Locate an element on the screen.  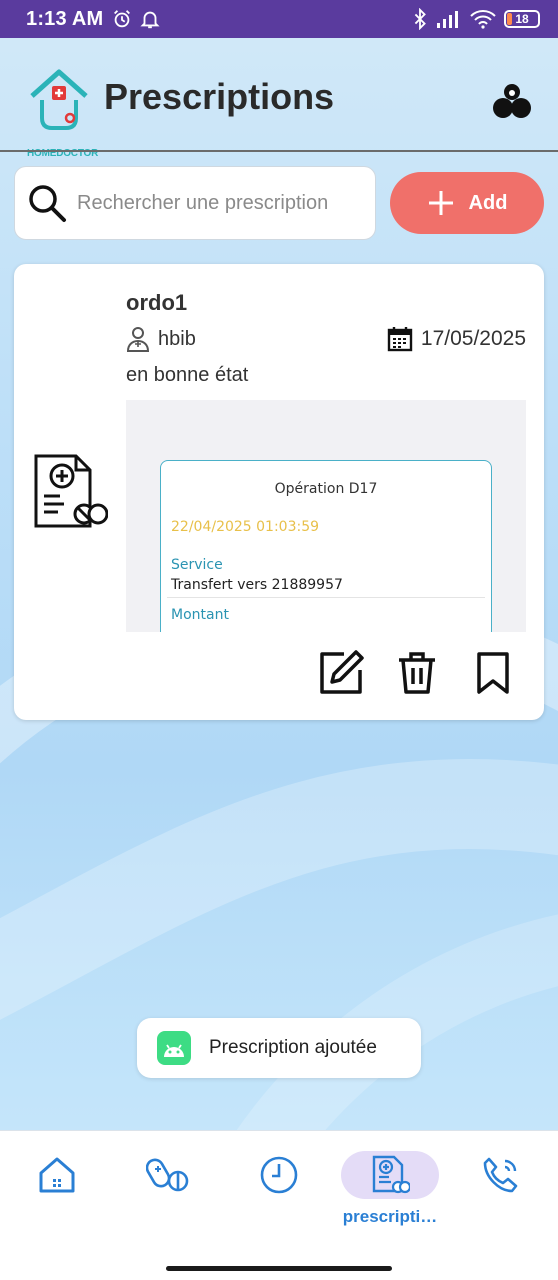
edit-button is located at coordinates (341, 673).